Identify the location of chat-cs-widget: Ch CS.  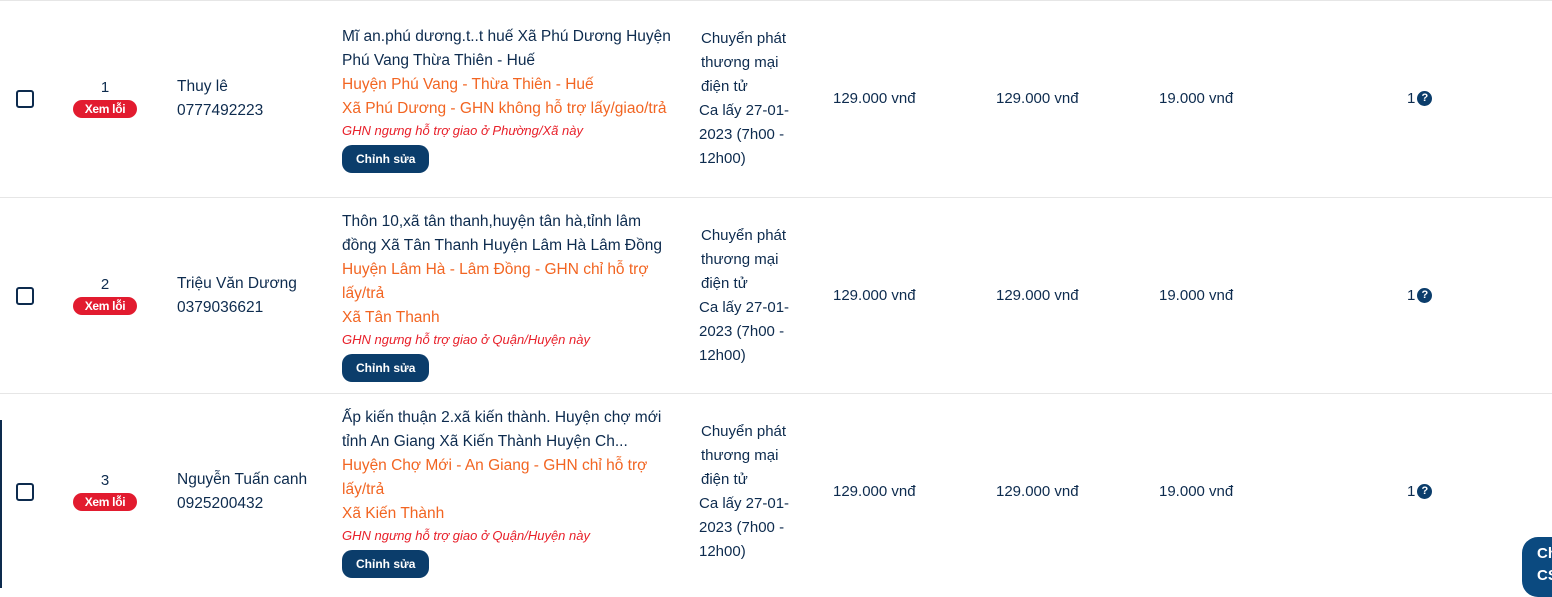
(1537, 567).